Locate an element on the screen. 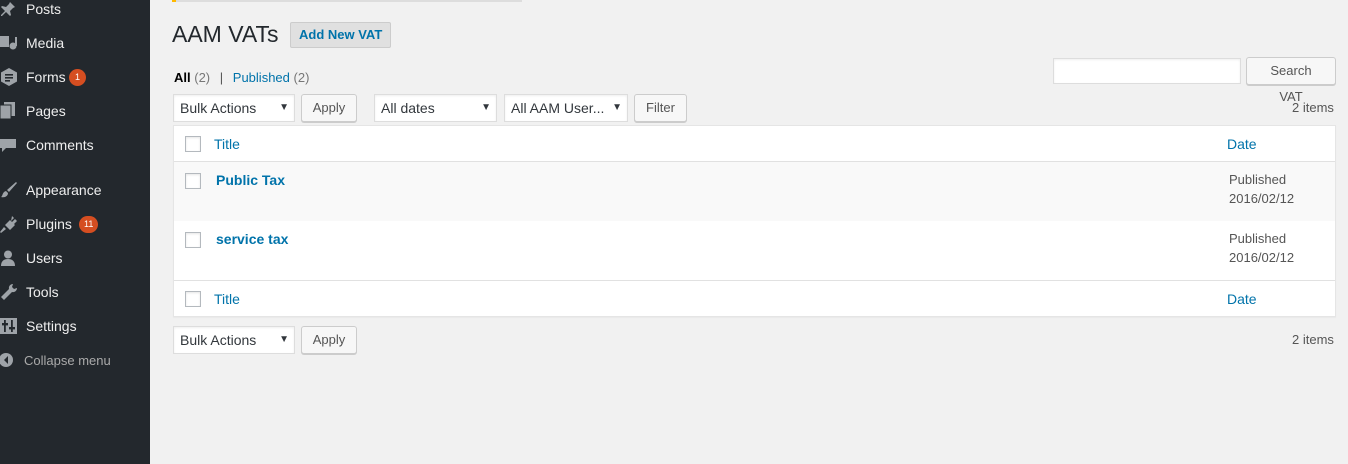 The width and height of the screenshot is (1348, 464). row-title-link: service tax is located at coordinates (252, 239).